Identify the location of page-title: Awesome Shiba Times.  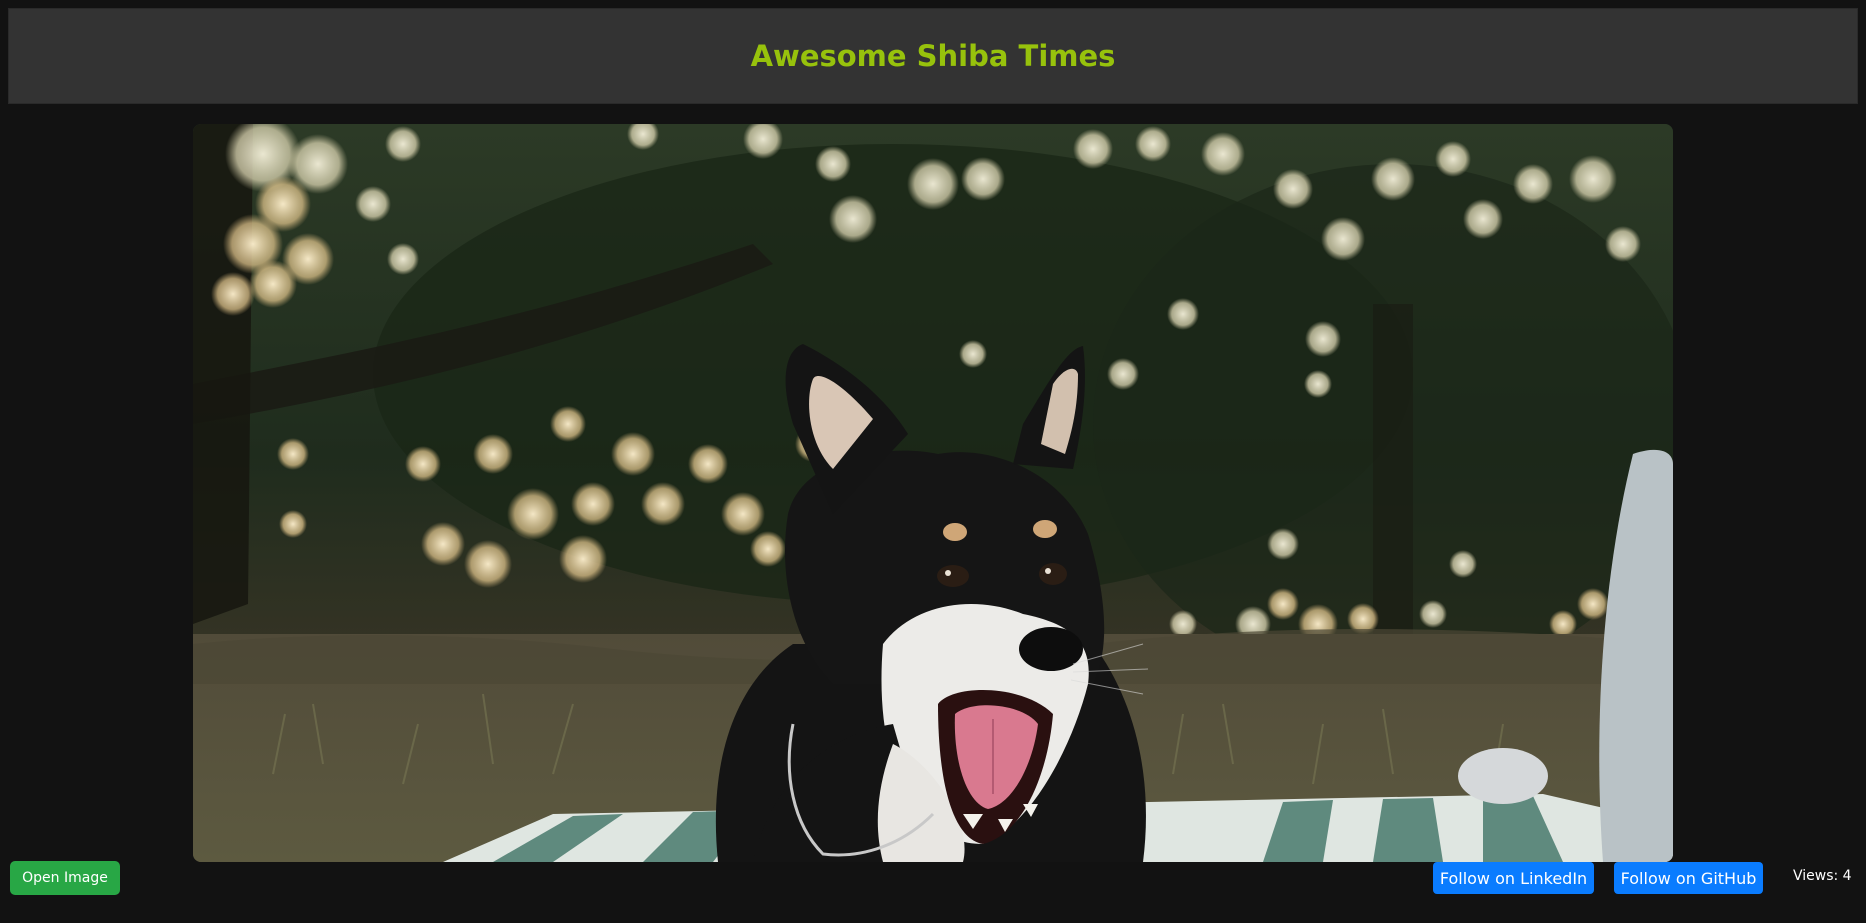
(933, 56).